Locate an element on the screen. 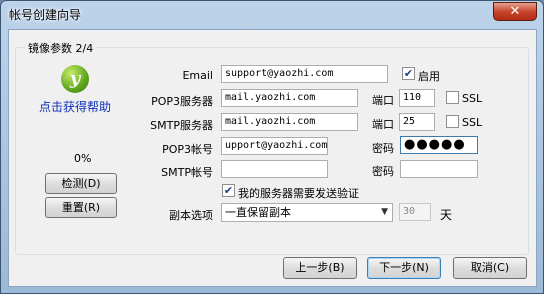 The image size is (544, 294). smtp-auth-label: 我的服务器需要发送验证 is located at coordinates (298, 193).